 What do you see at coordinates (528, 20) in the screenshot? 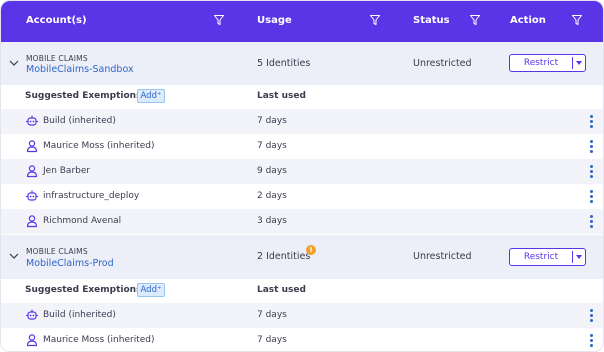
I see `header-action: Action` at bounding box center [528, 20].